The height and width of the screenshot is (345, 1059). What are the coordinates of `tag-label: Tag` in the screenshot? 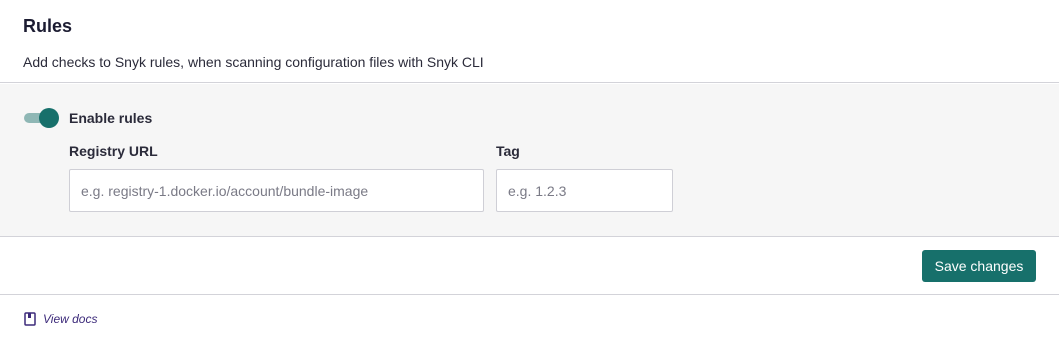 It's located at (508, 151).